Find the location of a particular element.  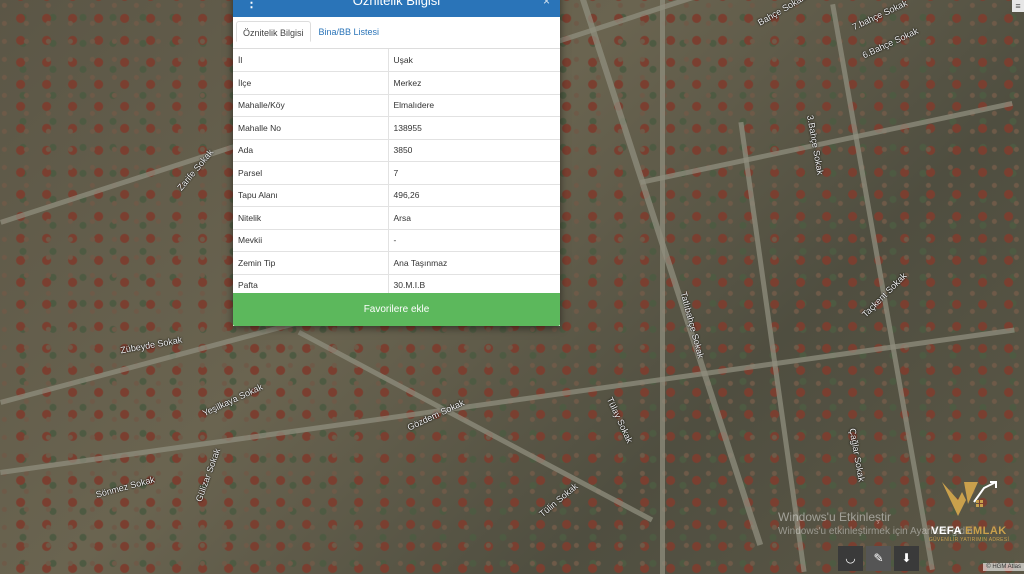

attribute-value: Merkez is located at coordinates (474, 83).